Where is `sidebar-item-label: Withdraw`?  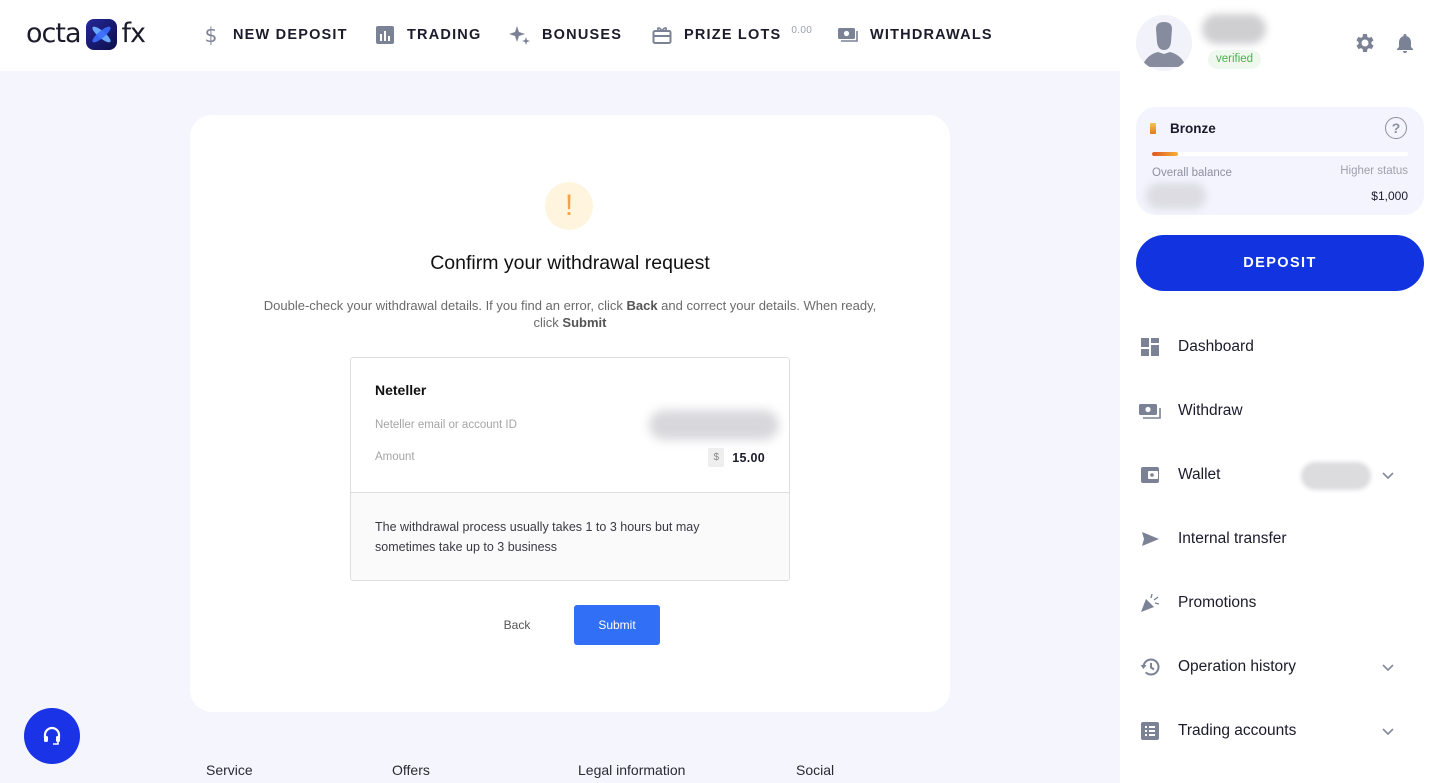
sidebar-item-label: Withdraw is located at coordinates (1210, 410).